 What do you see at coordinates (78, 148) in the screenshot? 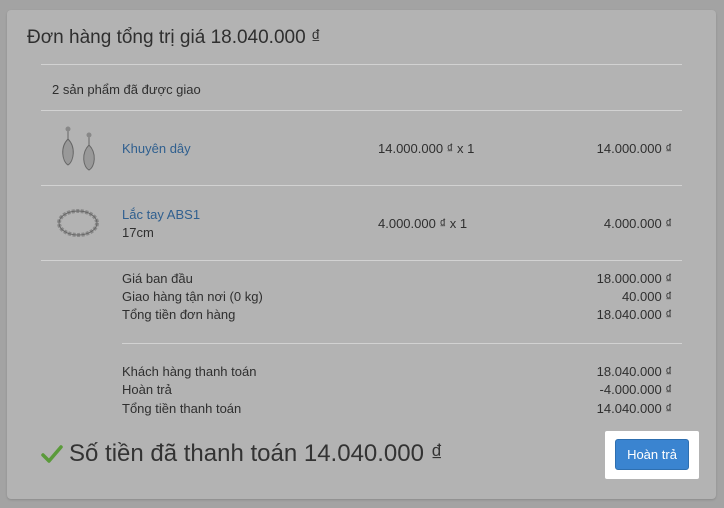
I see `earring-icon` at bounding box center [78, 148].